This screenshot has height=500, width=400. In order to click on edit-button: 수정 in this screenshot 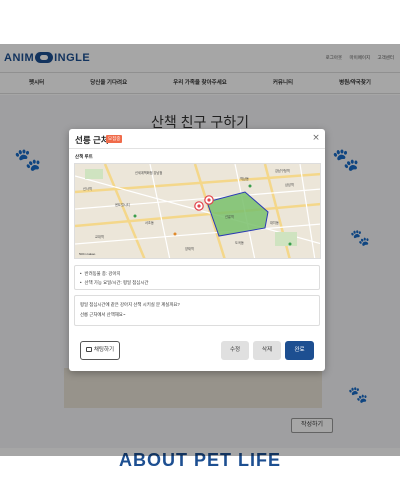, I will do `click(235, 350)`.